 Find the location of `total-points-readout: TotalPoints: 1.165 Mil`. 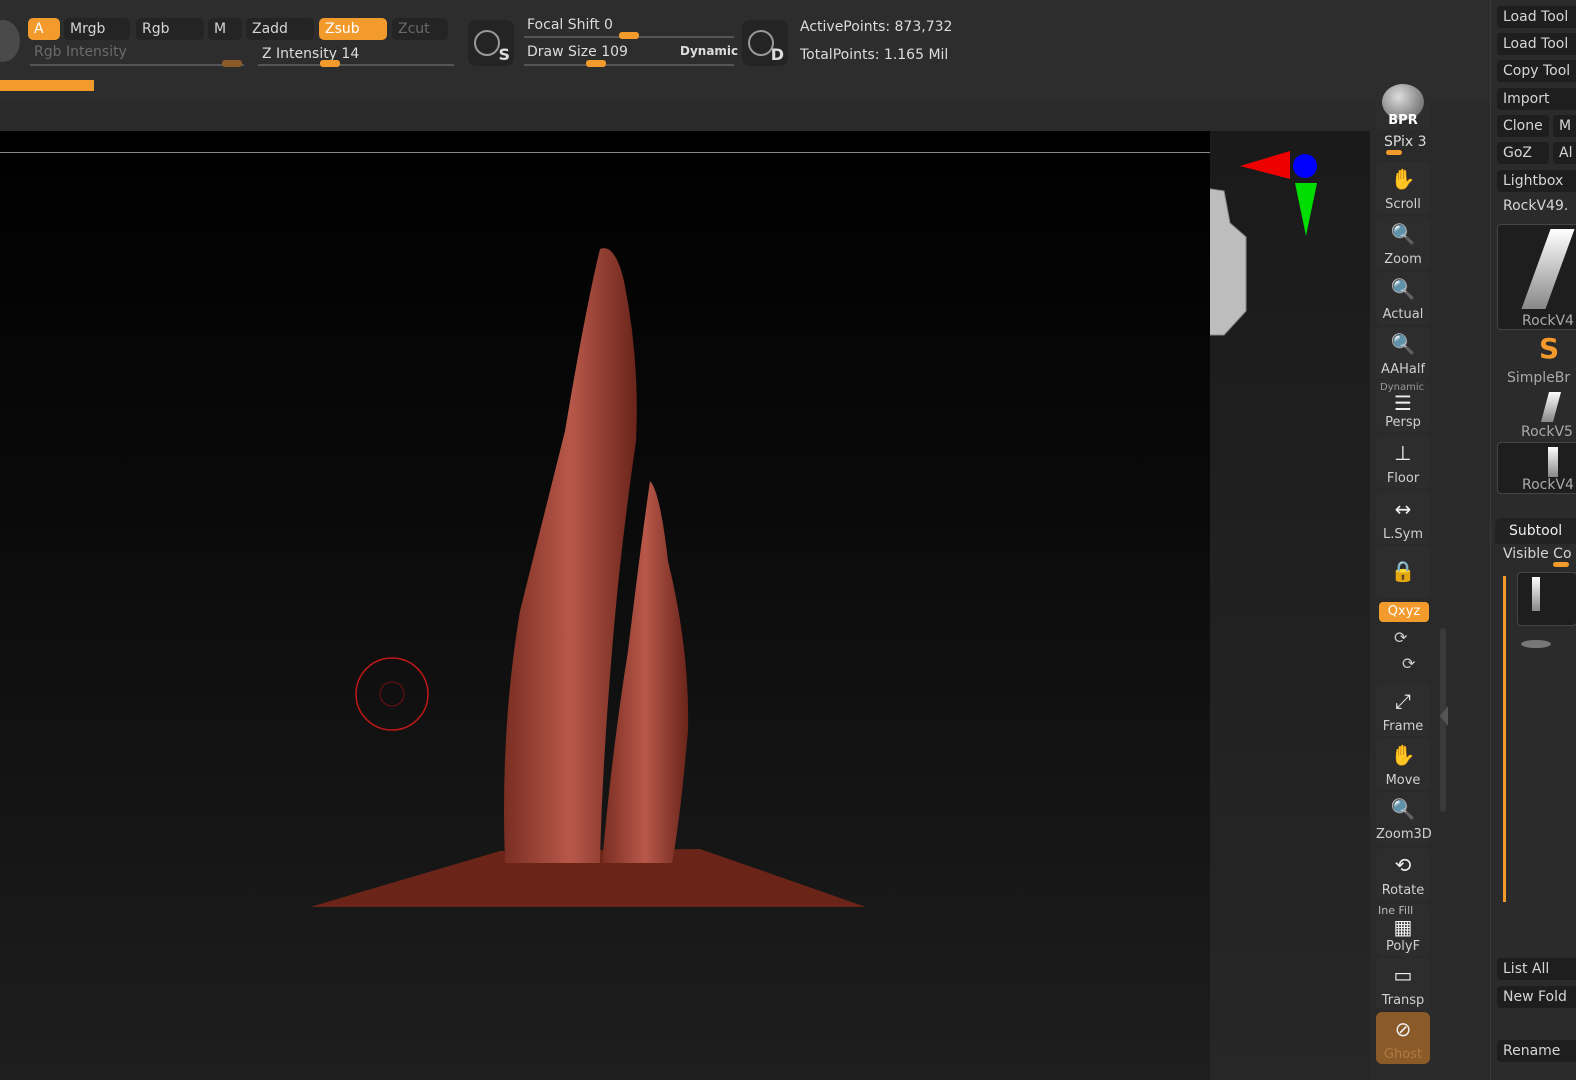

total-points-readout: TotalPoints: 1.165 Mil is located at coordinates (874, 55).